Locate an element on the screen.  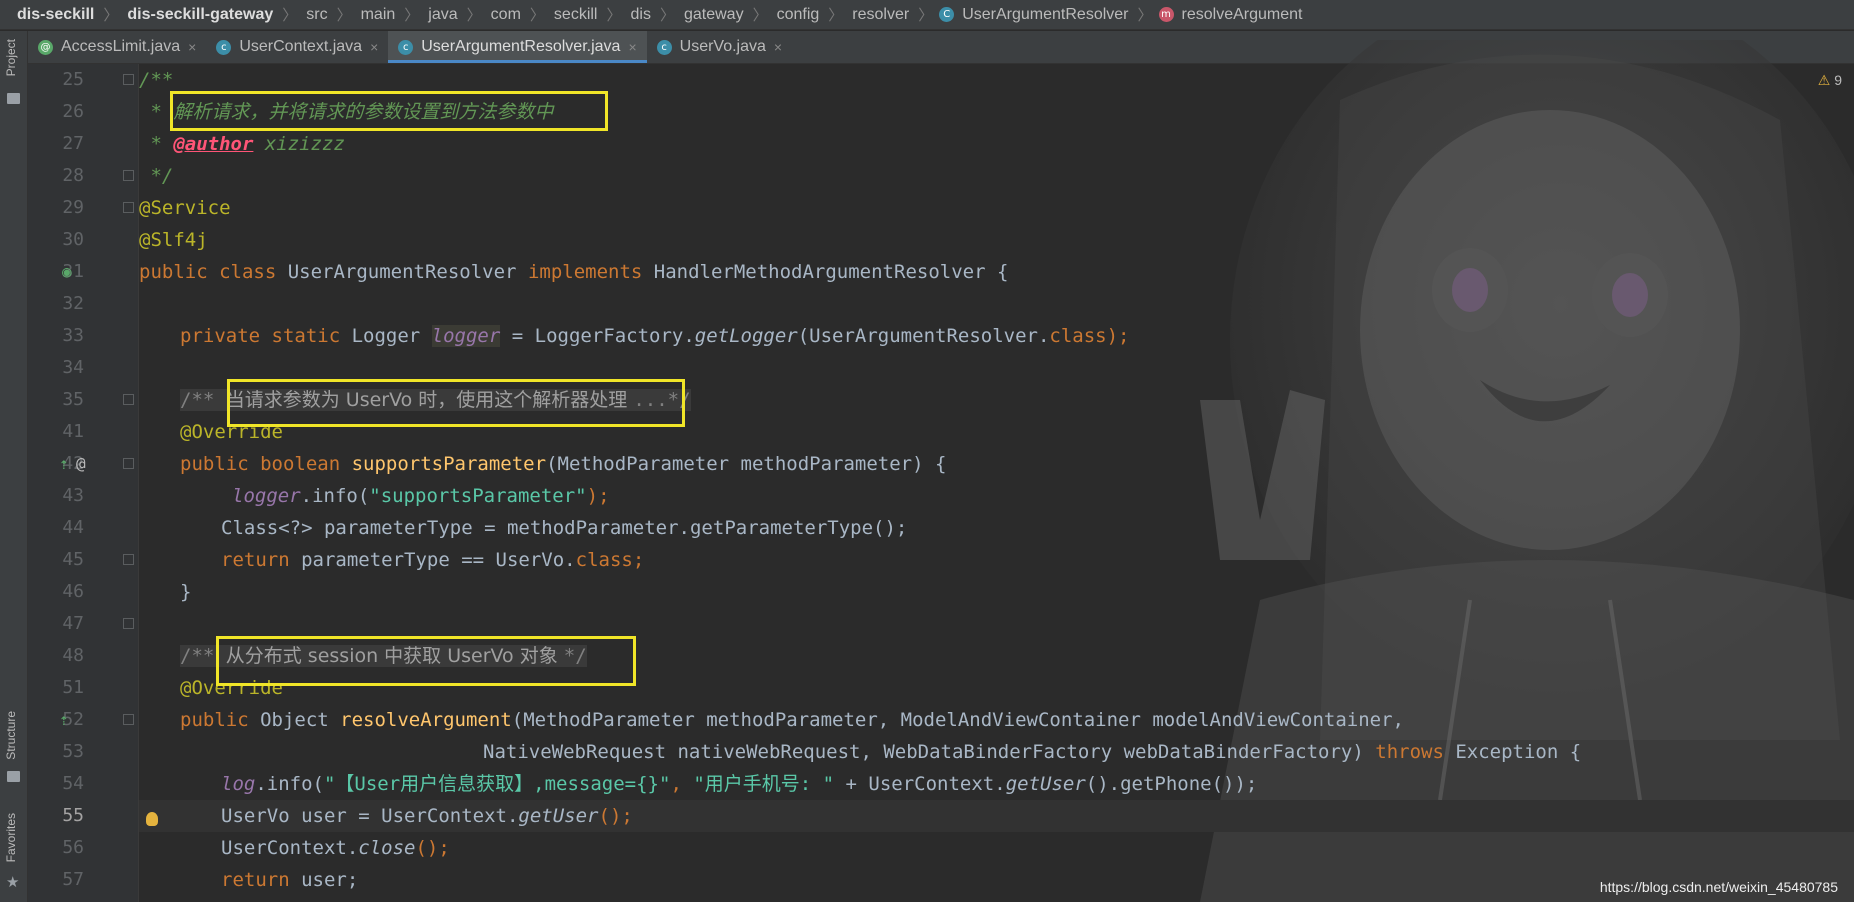
line-number: 29 is located at coordinates (73, 207).